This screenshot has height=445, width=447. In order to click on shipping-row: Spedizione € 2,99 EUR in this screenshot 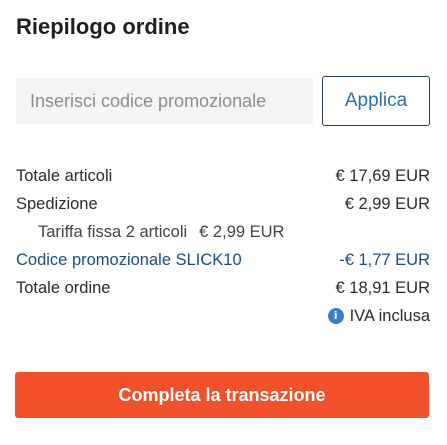, I will do `click(223, 204)`.